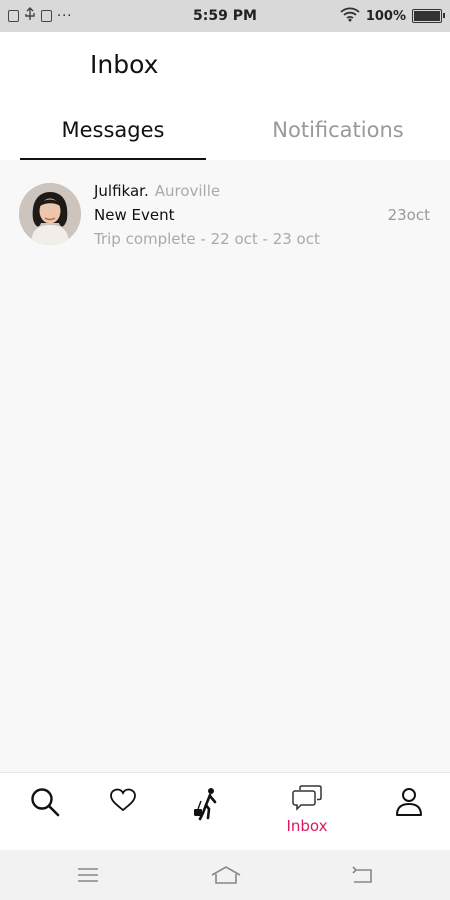  Describe the element at coordinates (408, 215) in the screenshot. I see `message-date: 23oct` at that location.